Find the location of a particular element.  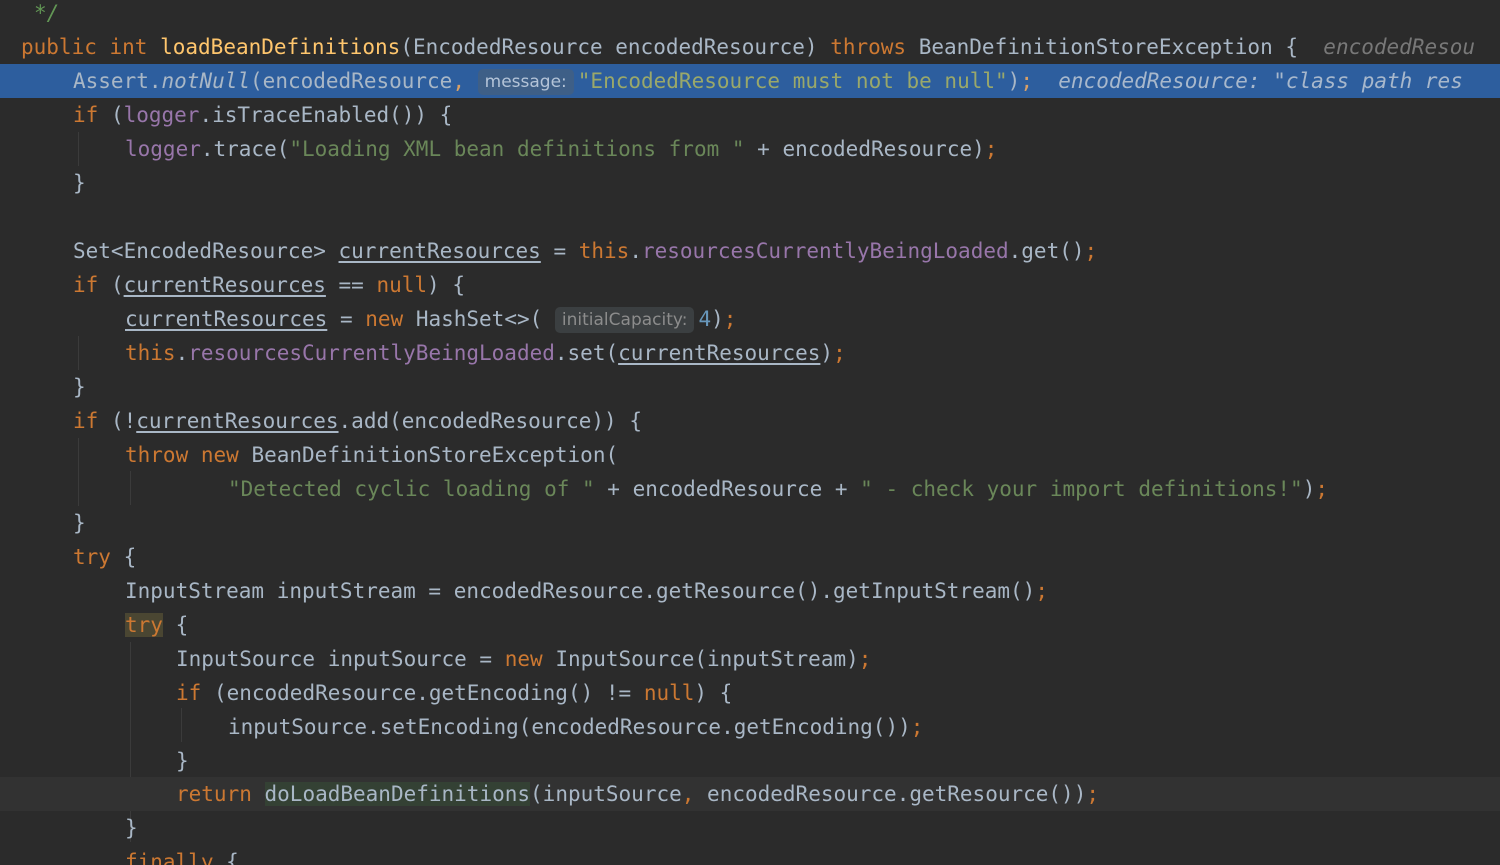

code-comment: */ is located at coordinates (47, 13).